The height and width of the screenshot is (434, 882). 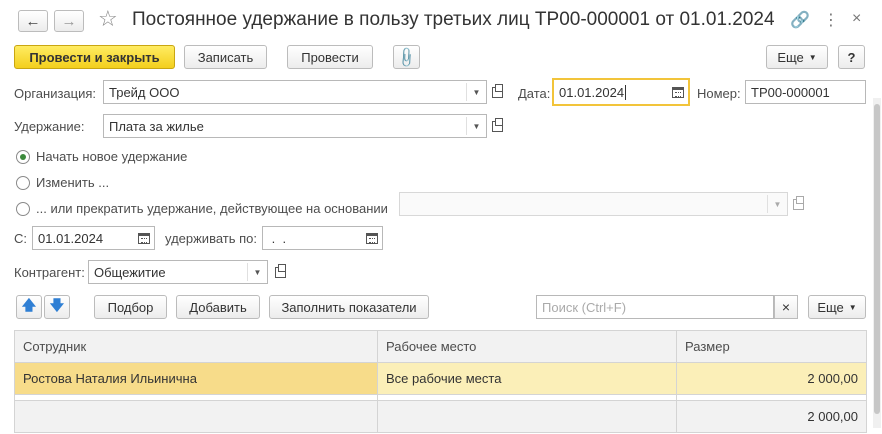 What do you see at coordinates (295, 92) in the screenshot?
I see `organization-field: Трейд ООО ▼` at bounding box center [295, 92].